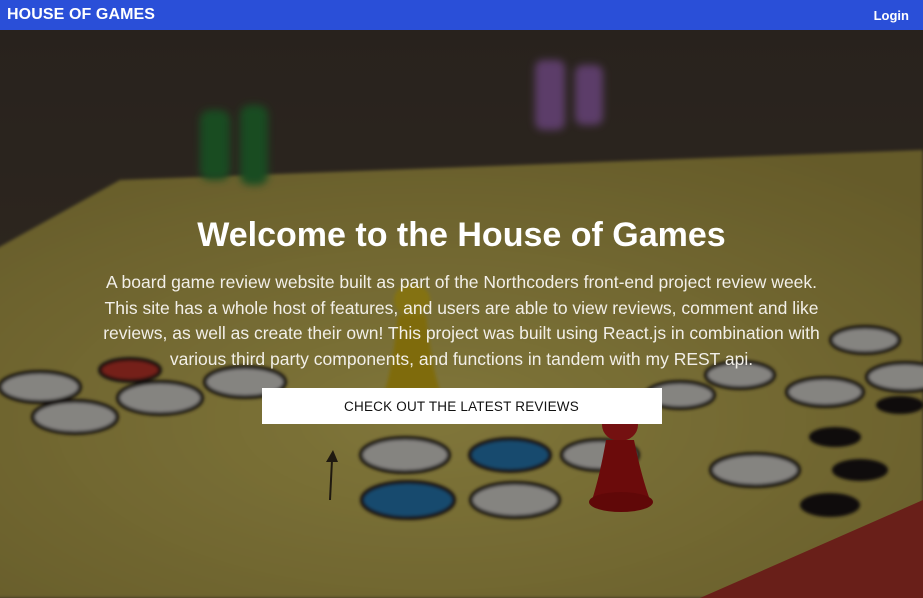  What do you see at coordinates (461, 406) in the screenshot?
I see `latest-reviews-button: CHECK OUT THE LATEST REVIEWS` at bounding box center [461, 406].